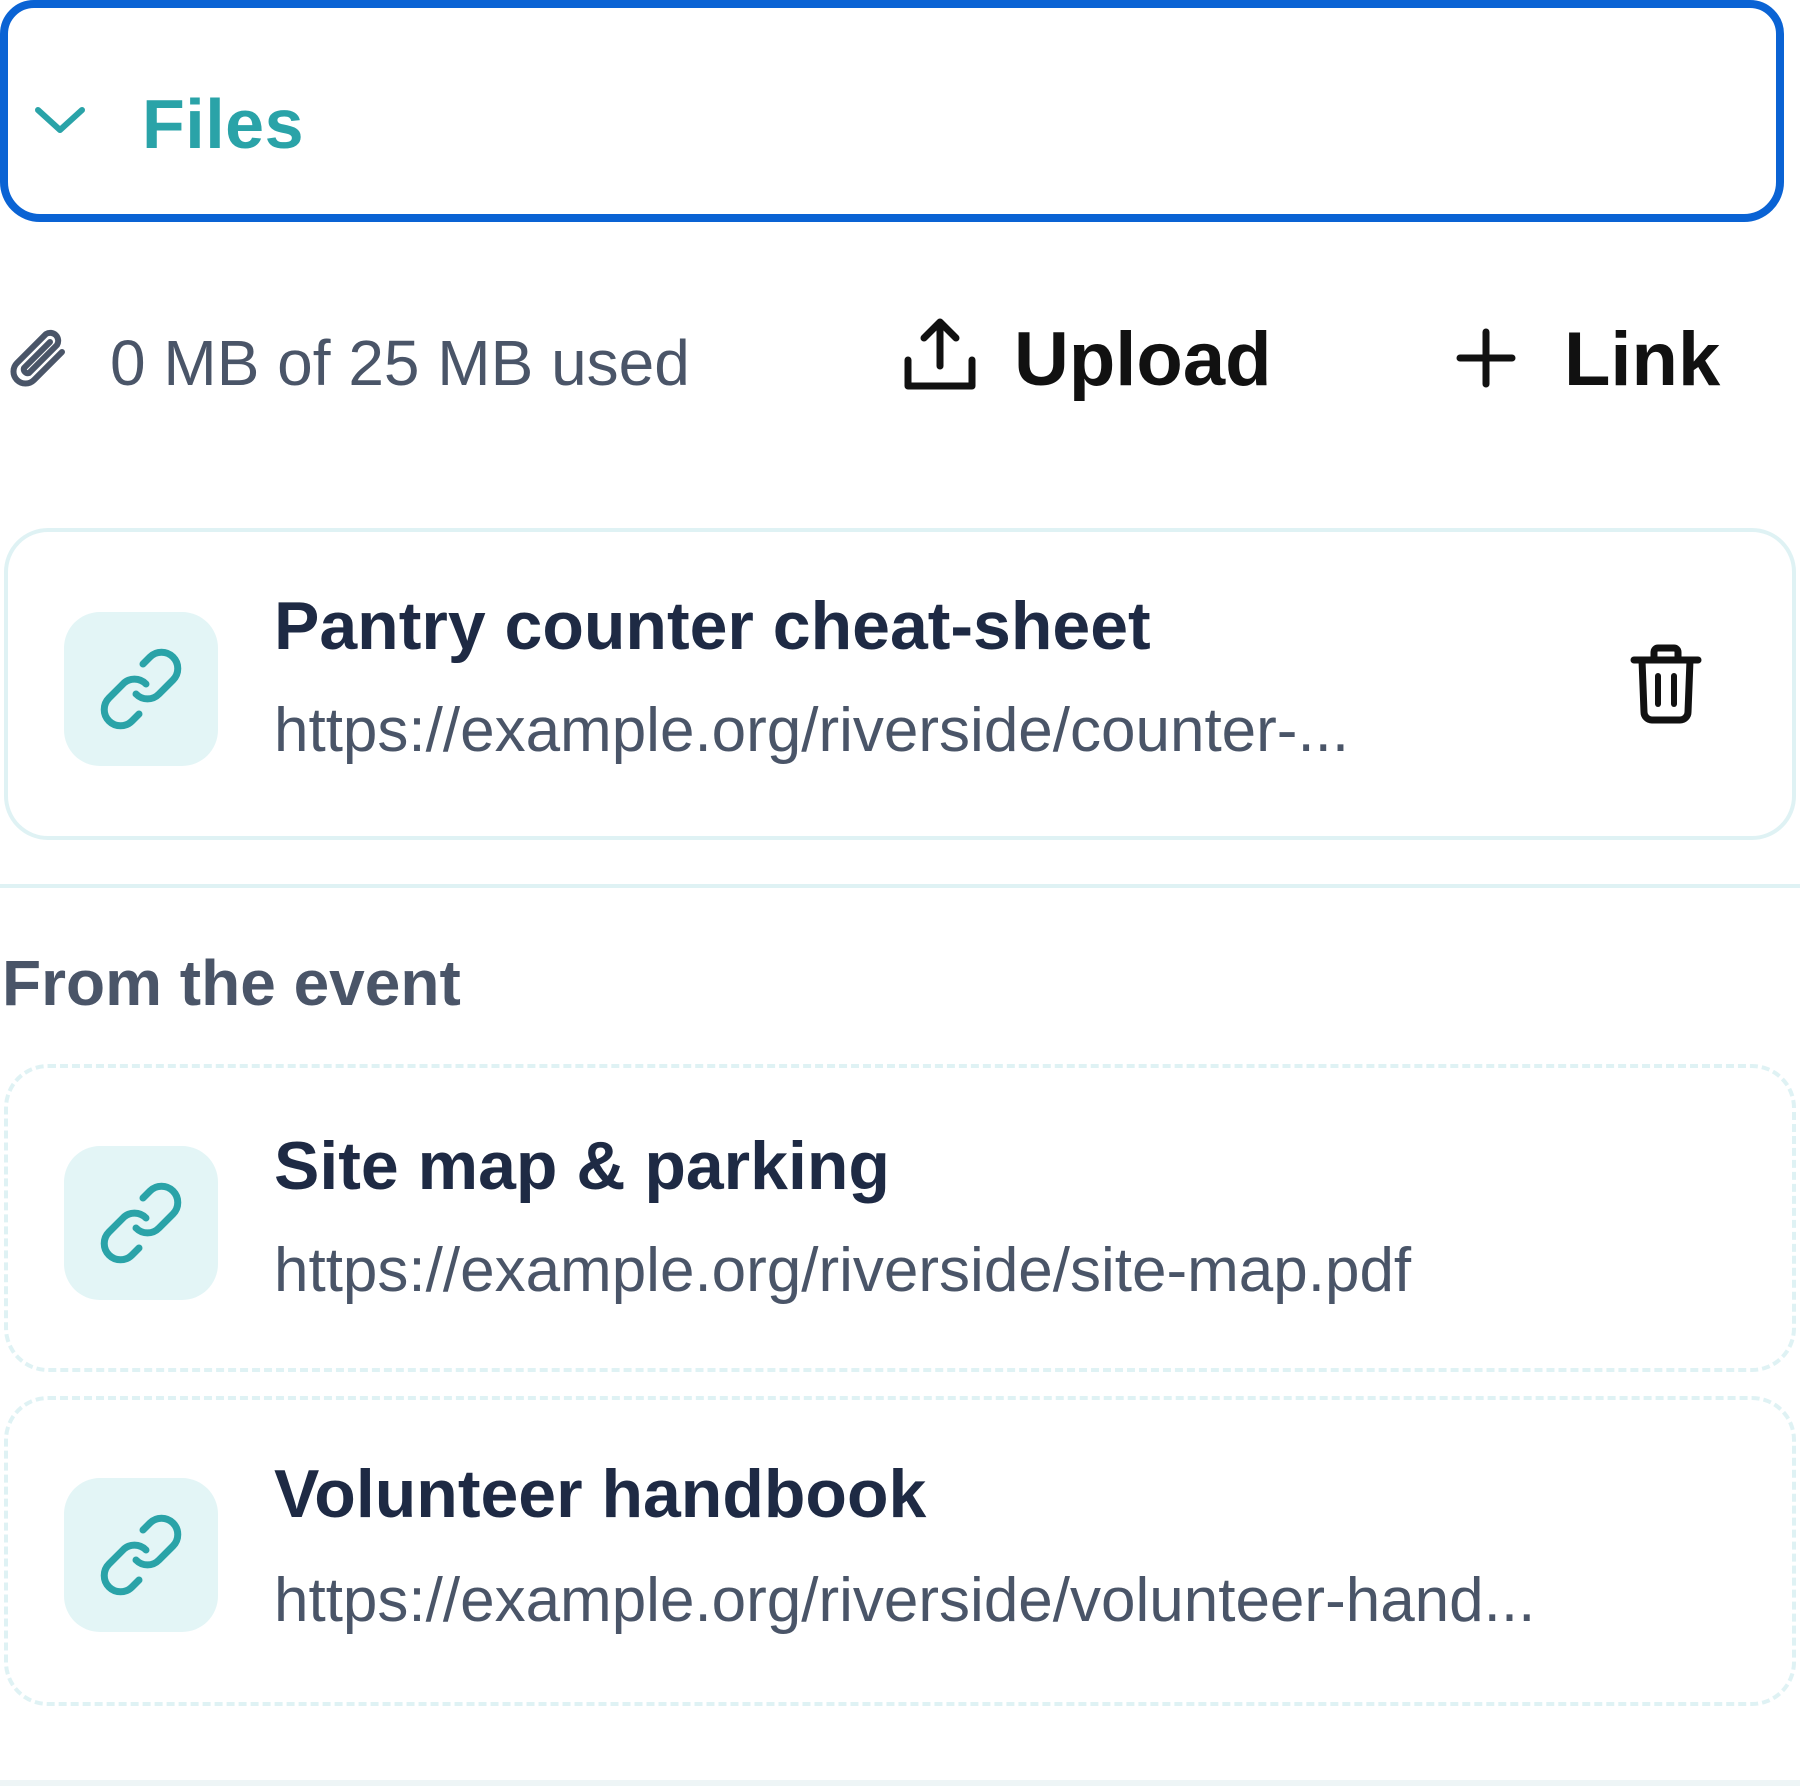  Describe the element at coordinates (223, 124) in the screenshot. I see `files-section-title: Files` at that location.